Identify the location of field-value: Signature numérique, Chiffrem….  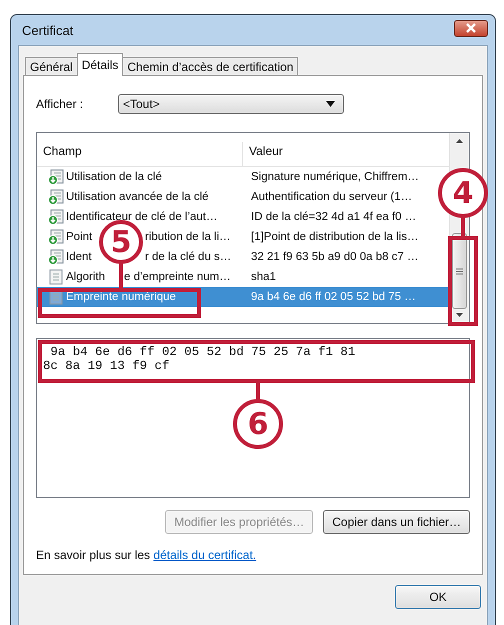
(335, 177).